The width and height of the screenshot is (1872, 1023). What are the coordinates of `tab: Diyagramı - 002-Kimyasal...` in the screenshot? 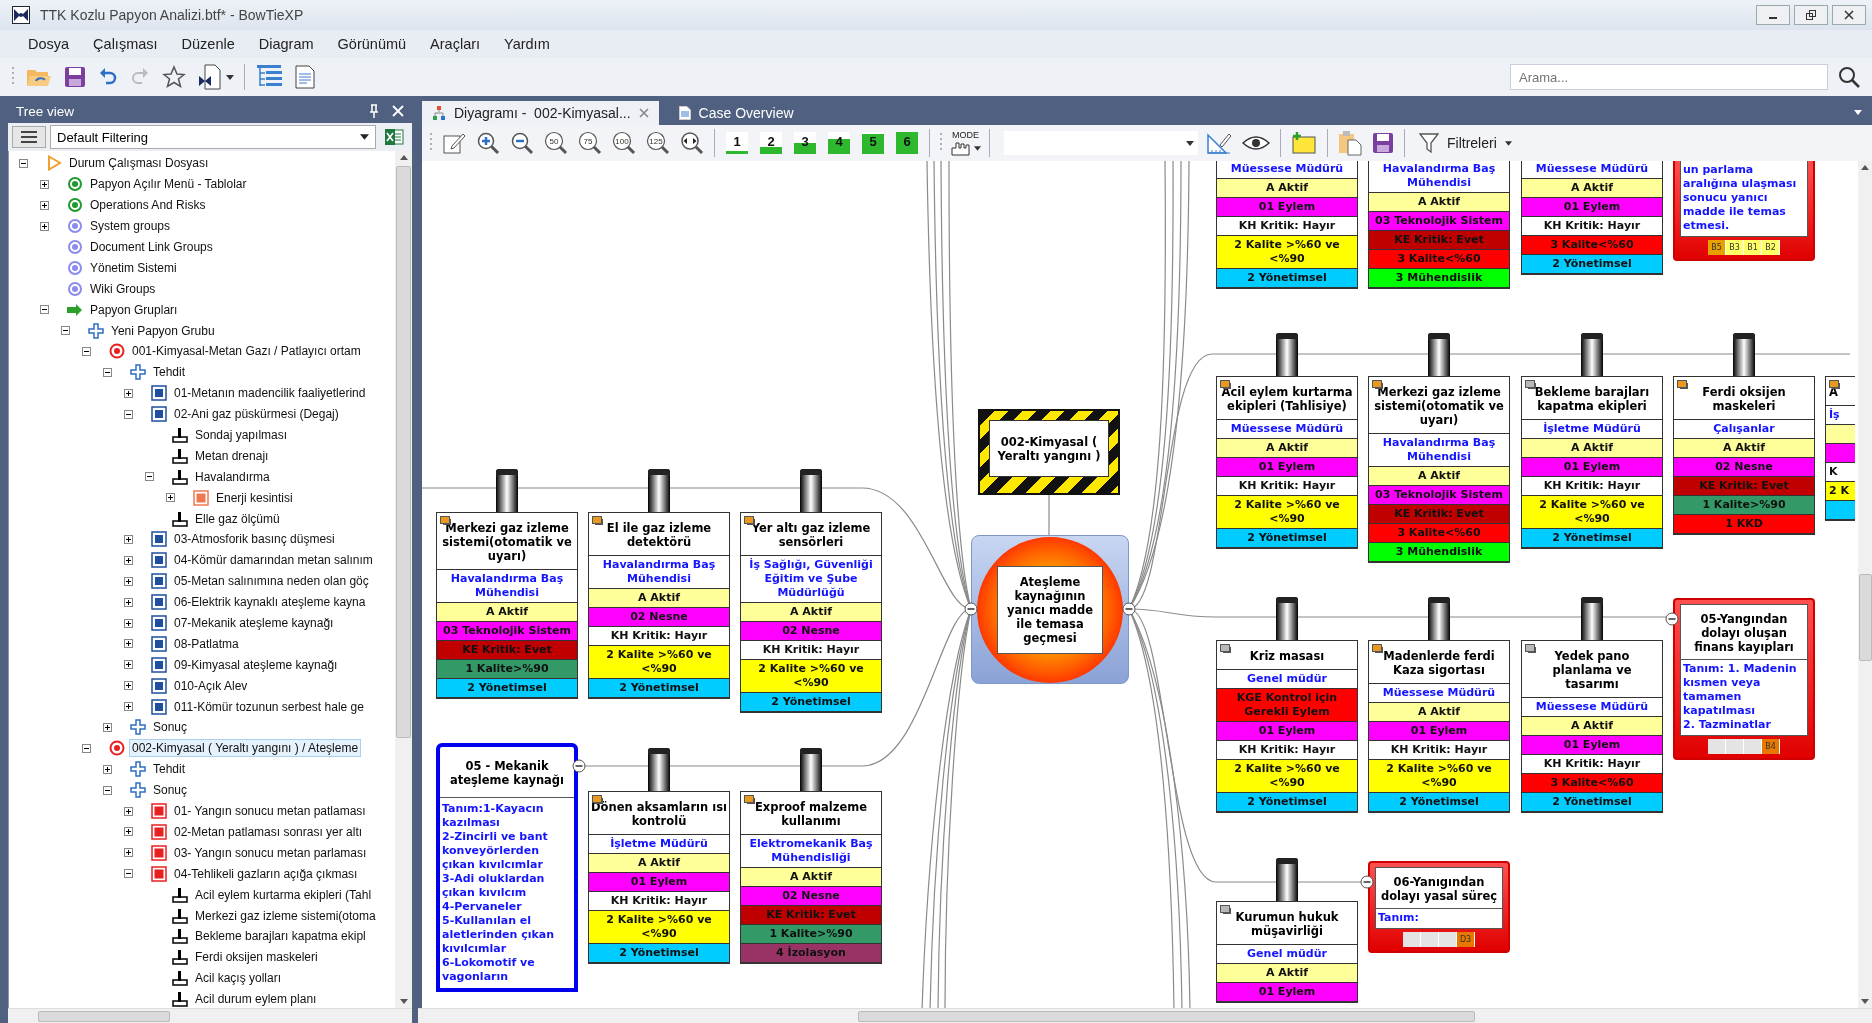 It's located at (540, 113).